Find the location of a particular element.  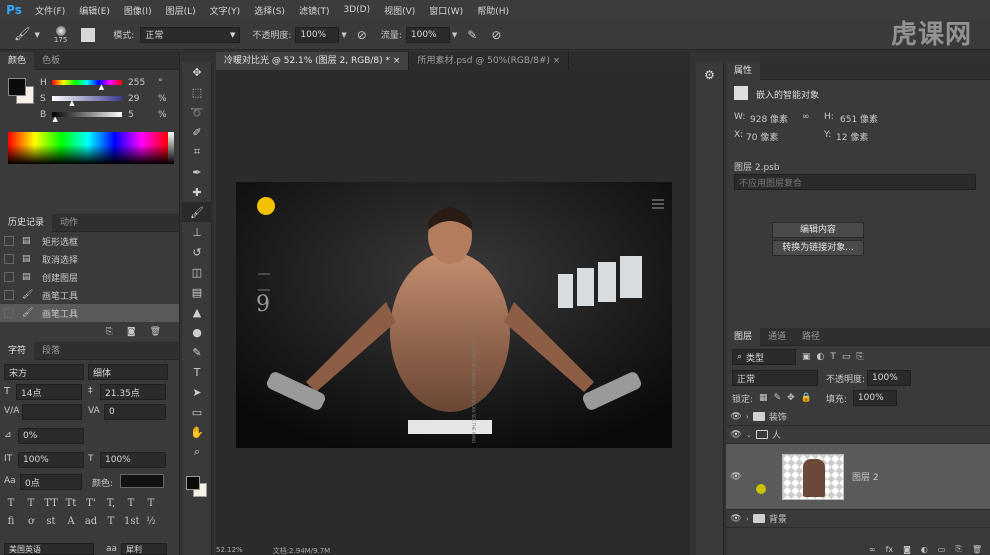

eyedropper-tool-icon: ✒ is located at coordinates (197, 172).